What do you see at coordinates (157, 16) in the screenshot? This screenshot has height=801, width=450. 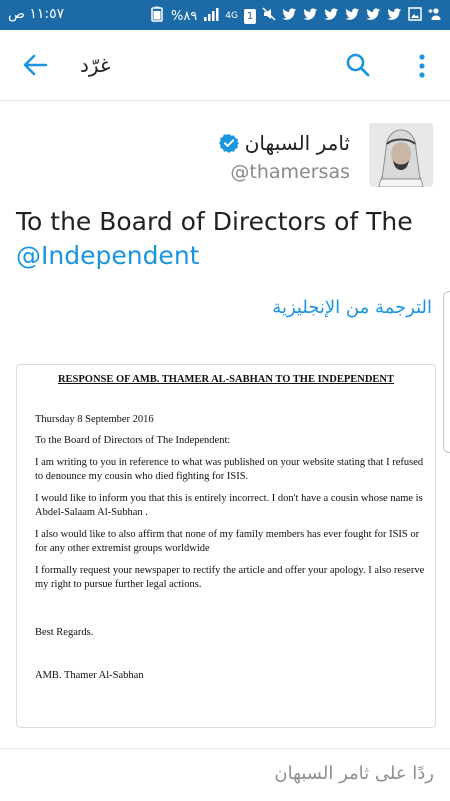 I see `battery-icon` at bounding box center [157, 16].